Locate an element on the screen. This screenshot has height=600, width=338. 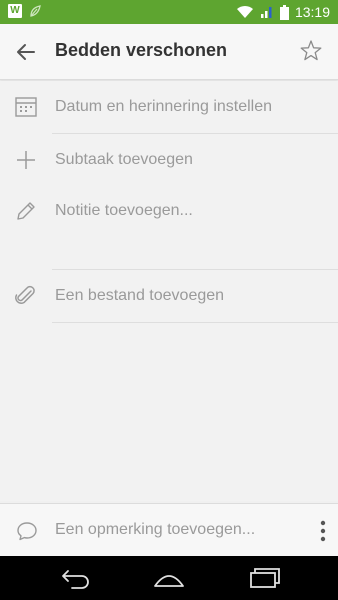
add-file-row: Een bestand toevoegen is located at coordinates (169, 296).